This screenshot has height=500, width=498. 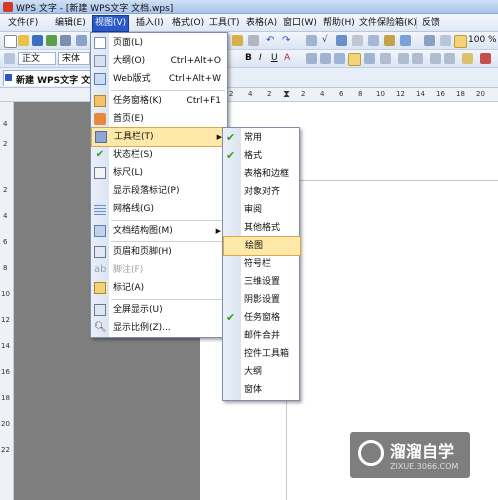 I want to click on view-menu-item-markup: 标记(A), so click(x=159, y=288).